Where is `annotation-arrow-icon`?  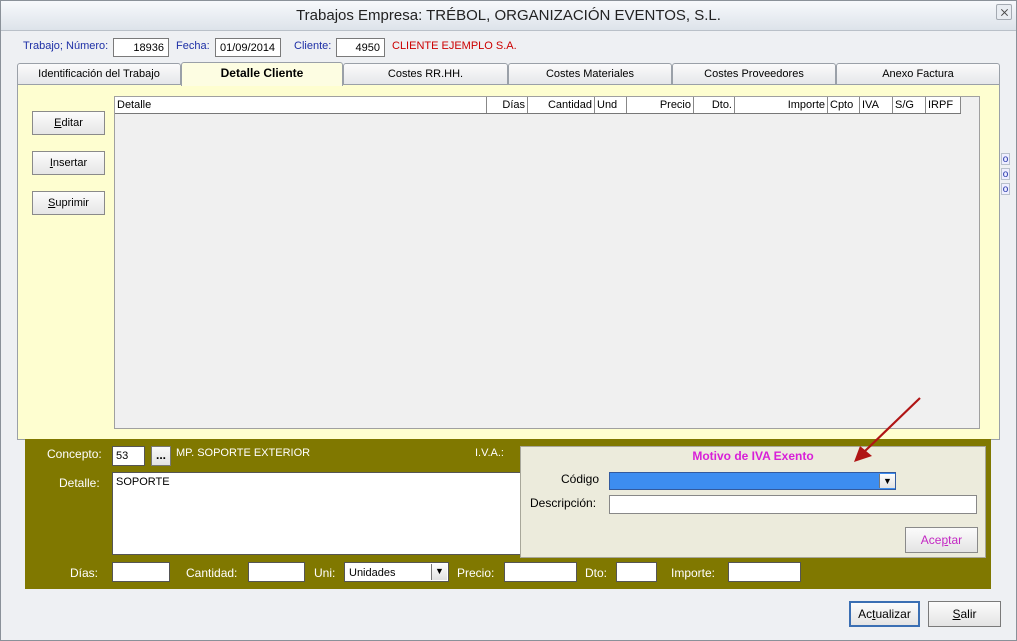
annotation-arrow-icon is located at coordinates (887, 429).